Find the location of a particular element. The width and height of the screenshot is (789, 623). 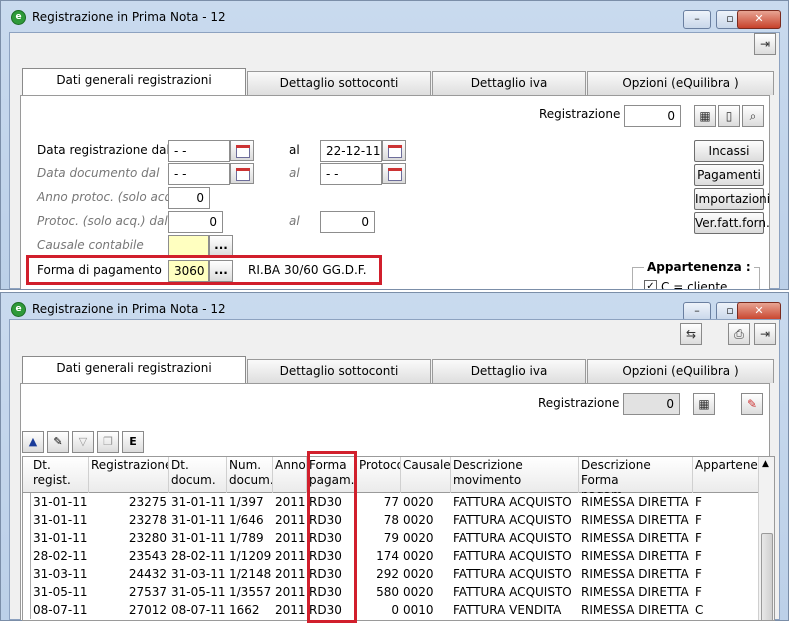

column-header-dt-regist: Dt. regist. is located at coordinates (60, 475).